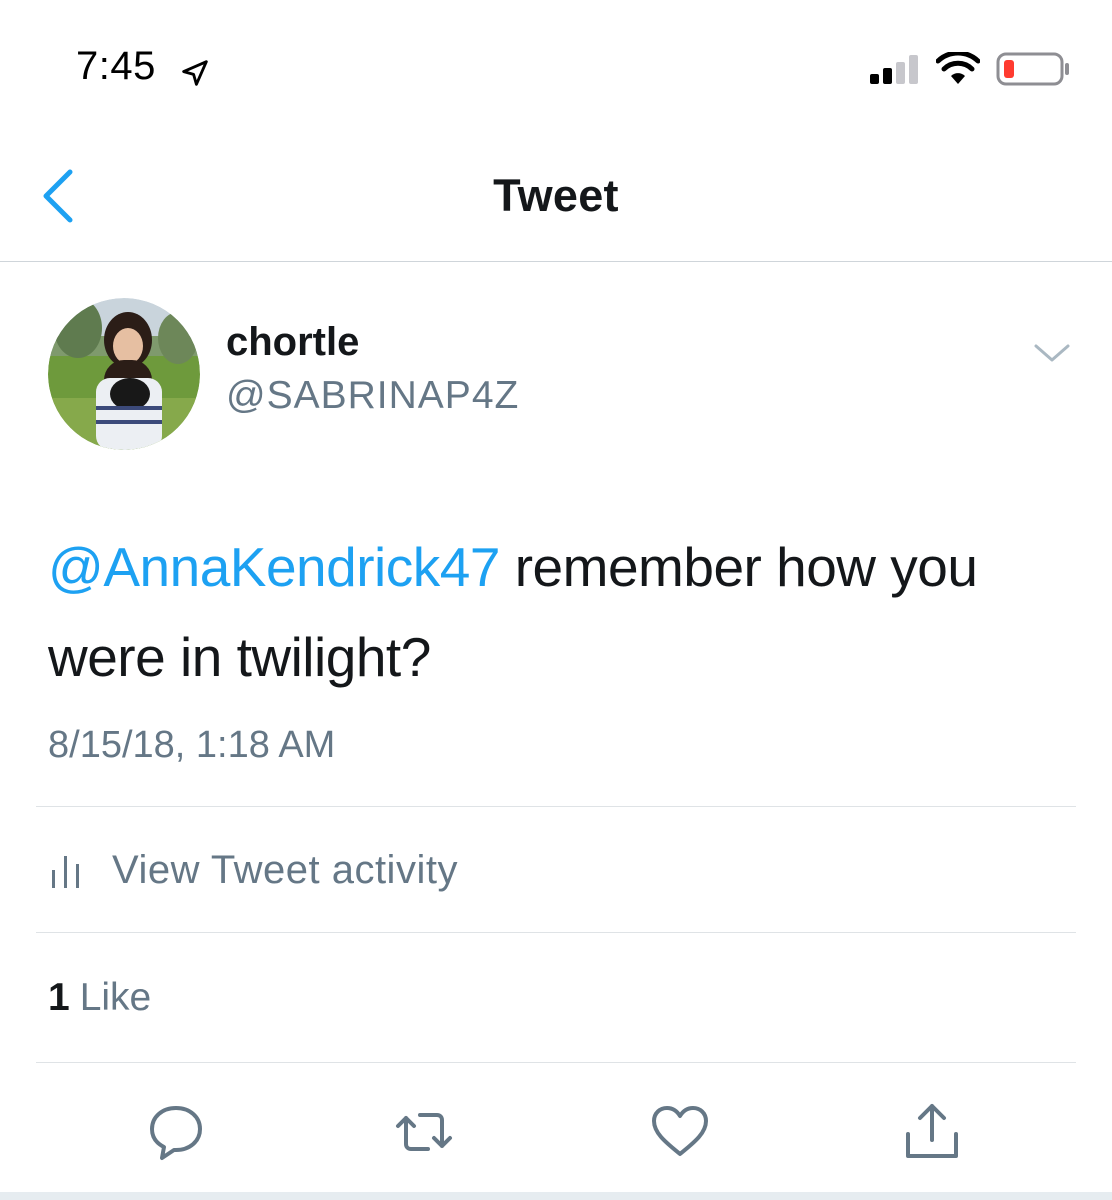  I want to click on user-handle: @SABRINAP4Z, so click(372, 396).